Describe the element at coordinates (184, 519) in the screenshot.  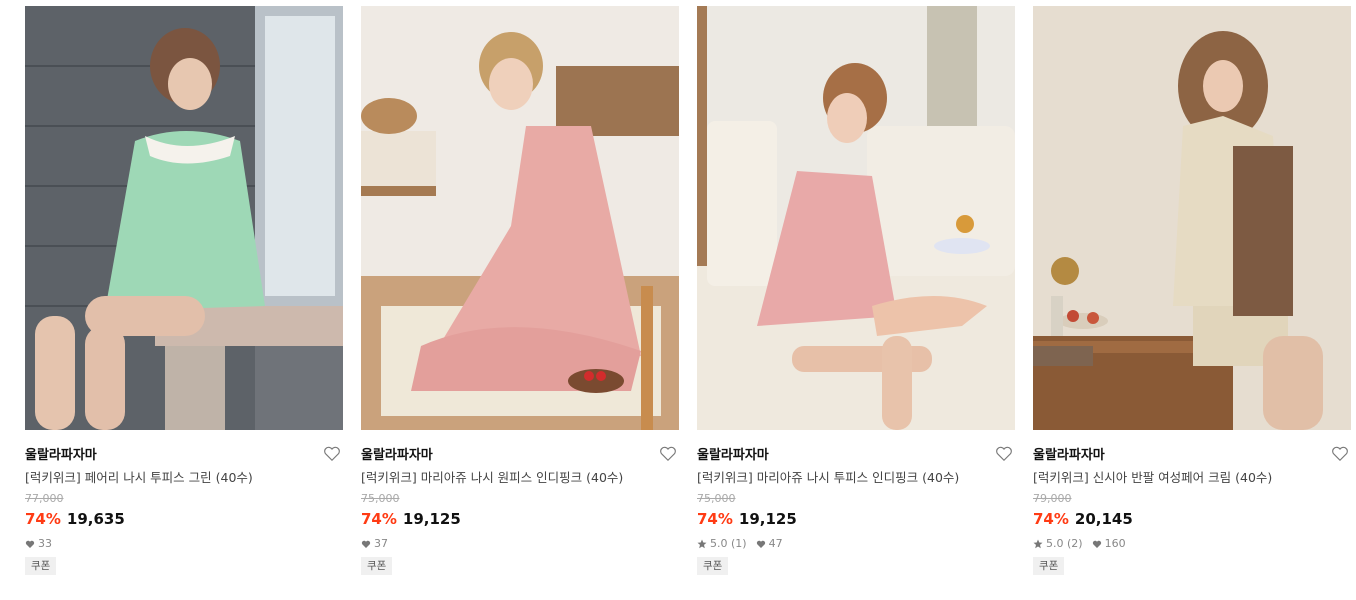
I see `price-row: 74% 19,635` at that location.